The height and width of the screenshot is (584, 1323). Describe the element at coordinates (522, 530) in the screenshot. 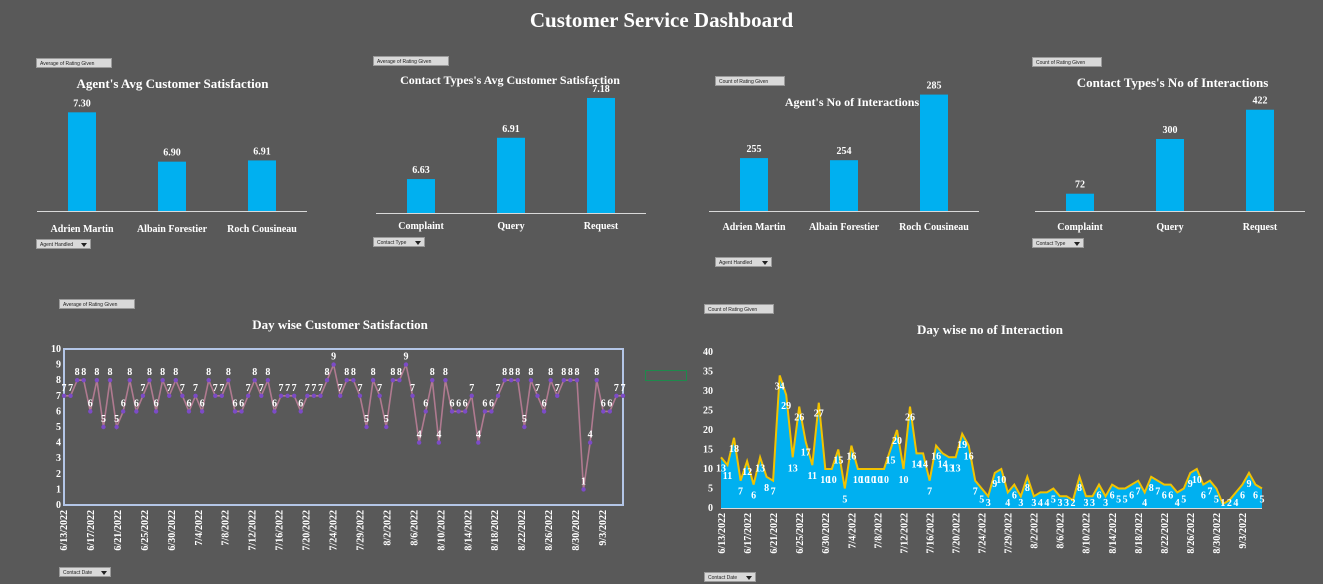

I see `c5-x-tick-label: 8/22/2022` at that location.